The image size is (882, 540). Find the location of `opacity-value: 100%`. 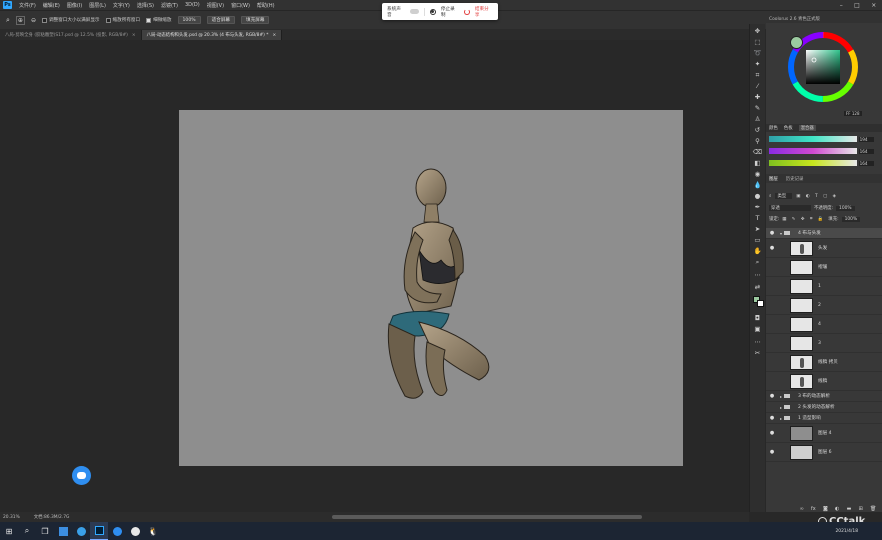

opacity-value: 100% is located at coordinates (845, 208).